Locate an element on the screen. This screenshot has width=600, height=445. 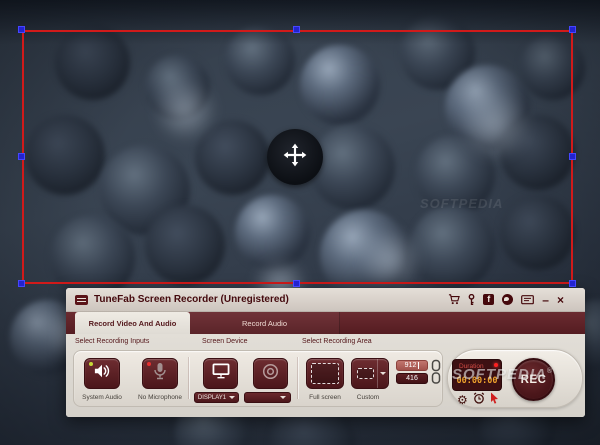
display-select: DISPLAY1 is located at coordinates (216, 397).